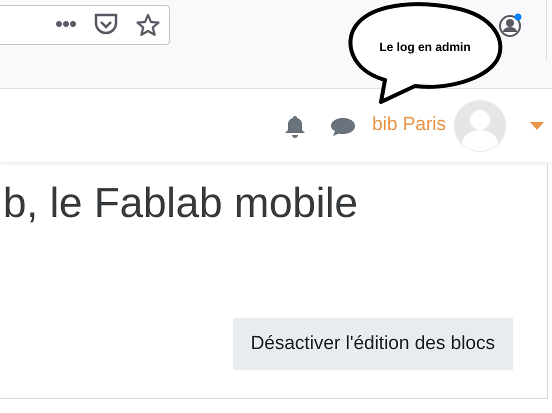 The image size is (552, 413). What do you see at coordinates (372, 344) in the screenshot?
I see `edit-blocks-button: Désactiver l'édition des blocs` at bounding box center [372, 344].